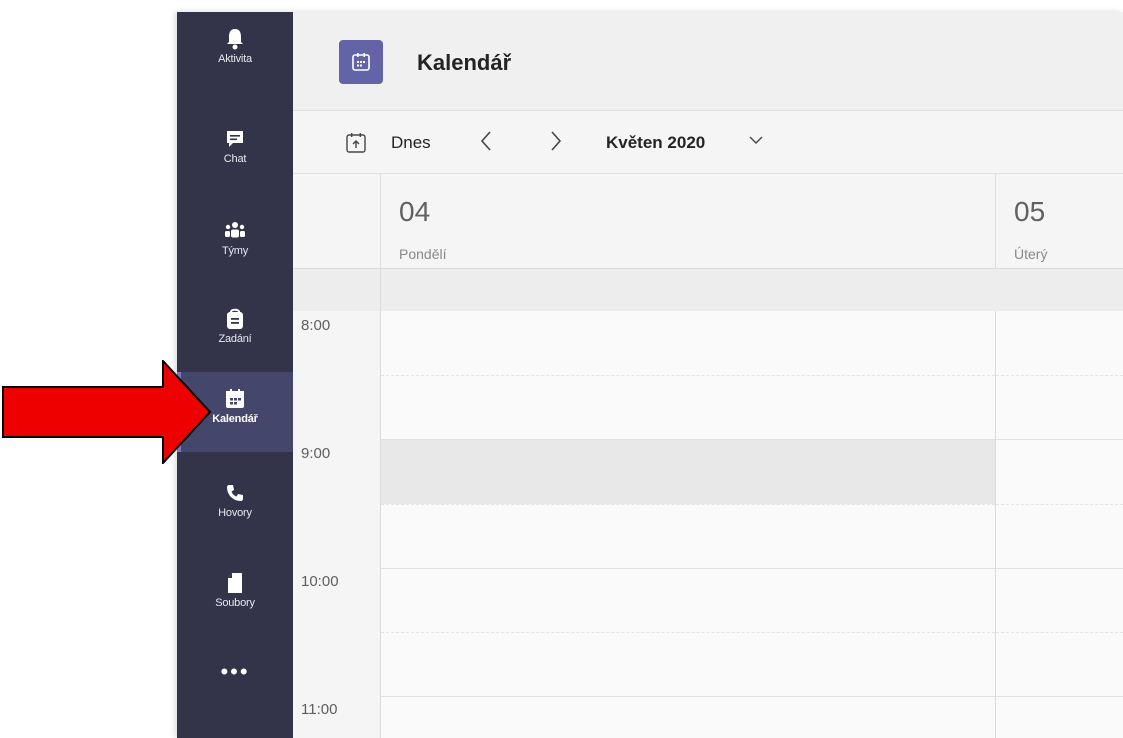 This screenshot has width=1123, height=738. What do you see at coordinates (336, 524) in the screenshot?
I see `time-column: 8:00 9:00 10:00 11:00` at bounding box center [336, 524].